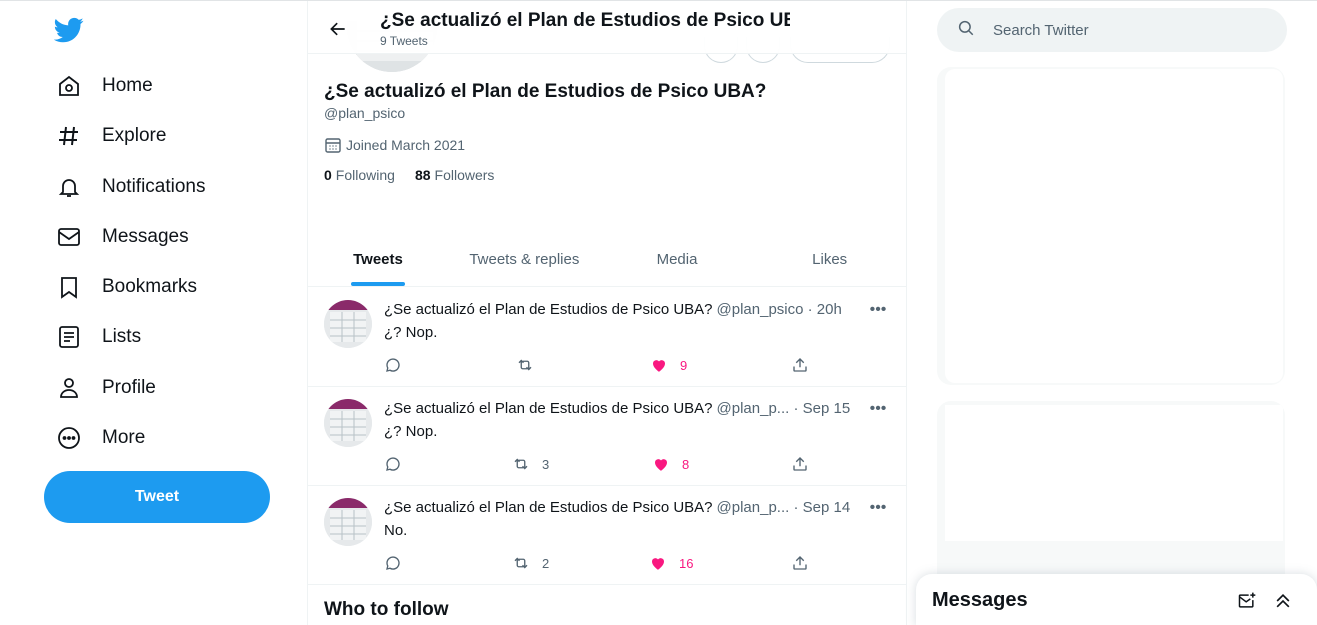  I want to click on person-icon, so click(69, 388).